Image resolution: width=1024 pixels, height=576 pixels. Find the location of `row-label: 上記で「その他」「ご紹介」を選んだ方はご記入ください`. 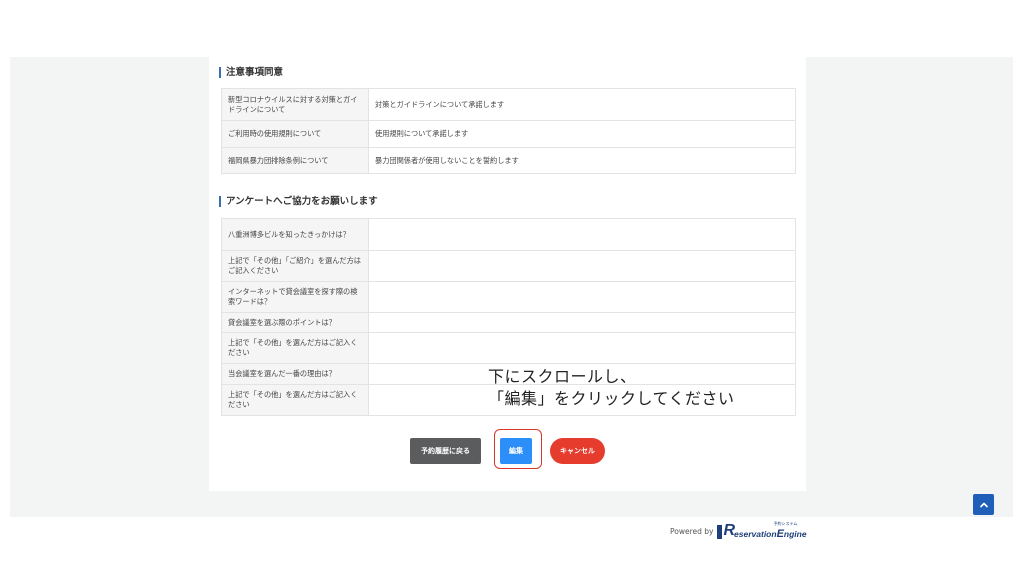

row-label: 上記で「その他」「ご紹介」を選んだ方はご記入ください is located at coordinates (295, 266).